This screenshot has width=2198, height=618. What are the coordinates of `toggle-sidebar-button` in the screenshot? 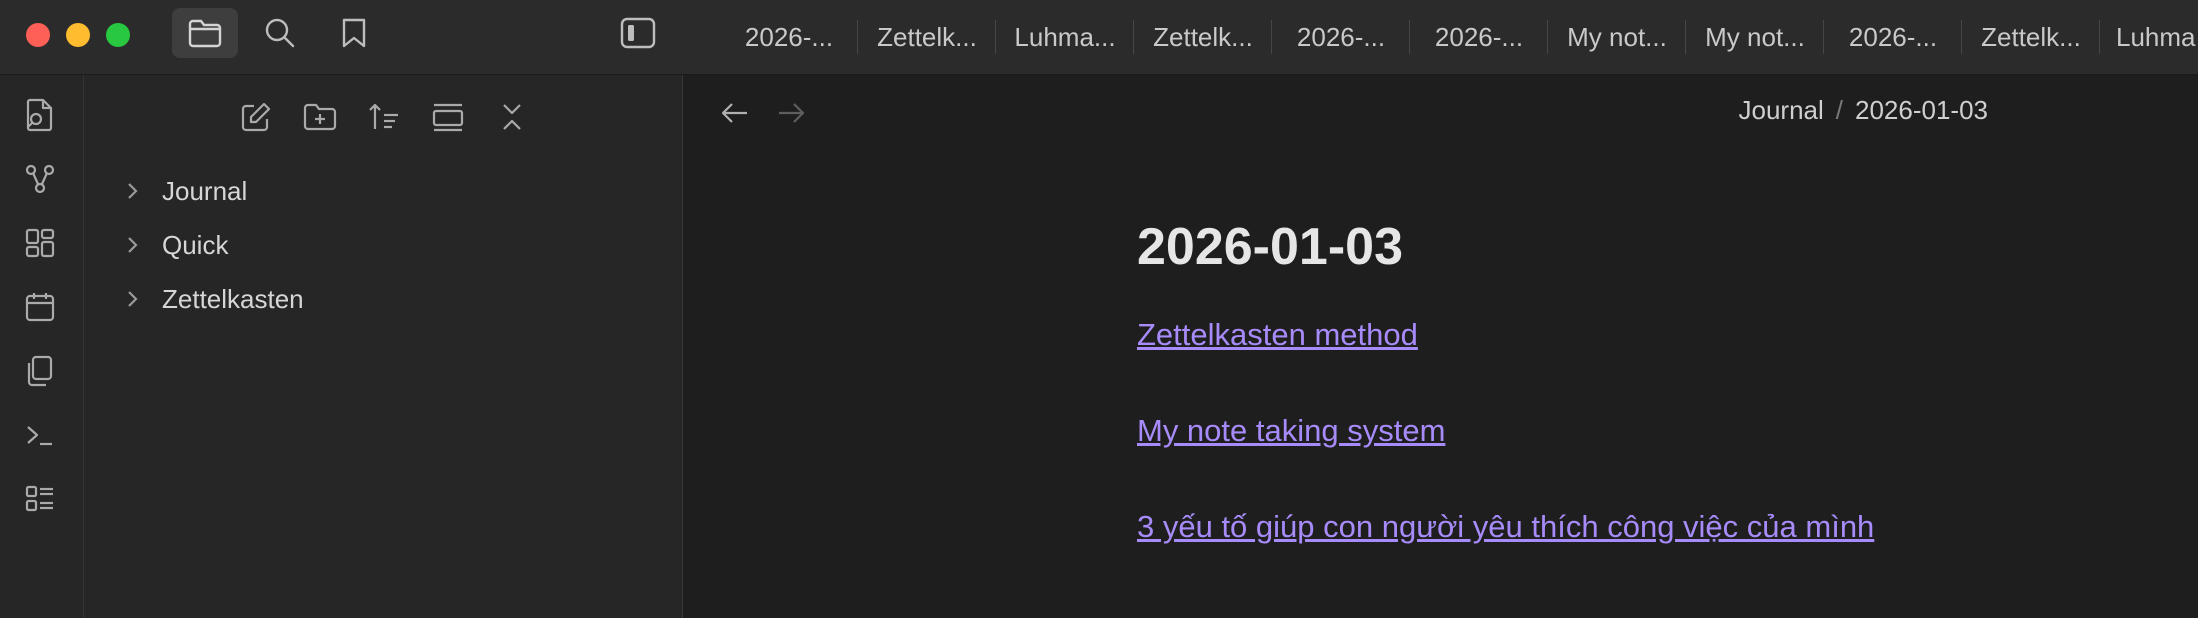 It's located at (638, 33).